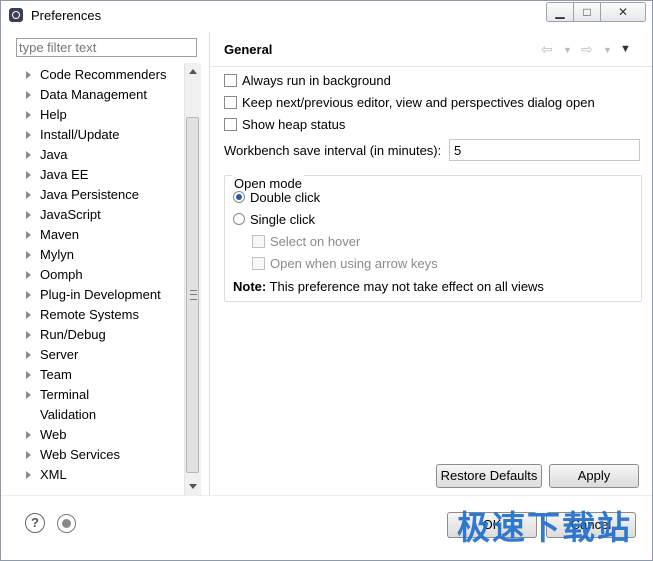 This screenshot has width=653, height=561. I want to click on scroll-thumb, so click(192, 295).